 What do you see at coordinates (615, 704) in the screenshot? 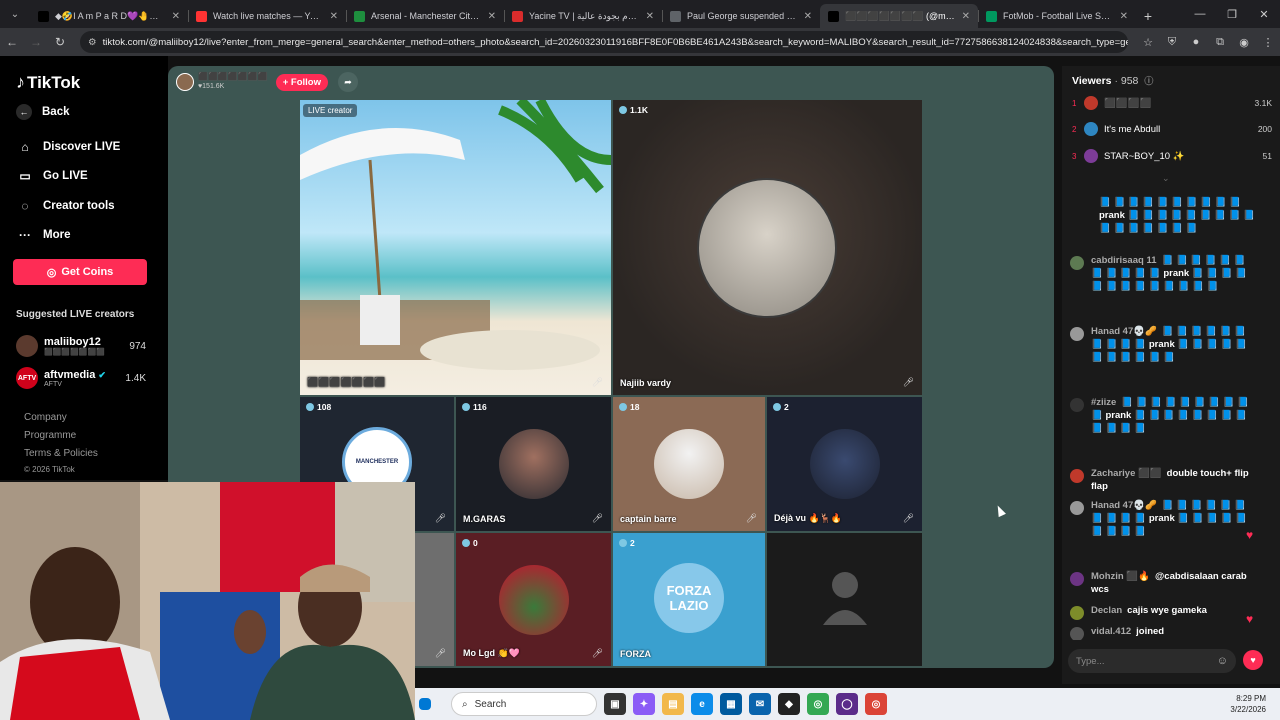
I see `task-view-icon: ▣` at bounding box center [615, 704].